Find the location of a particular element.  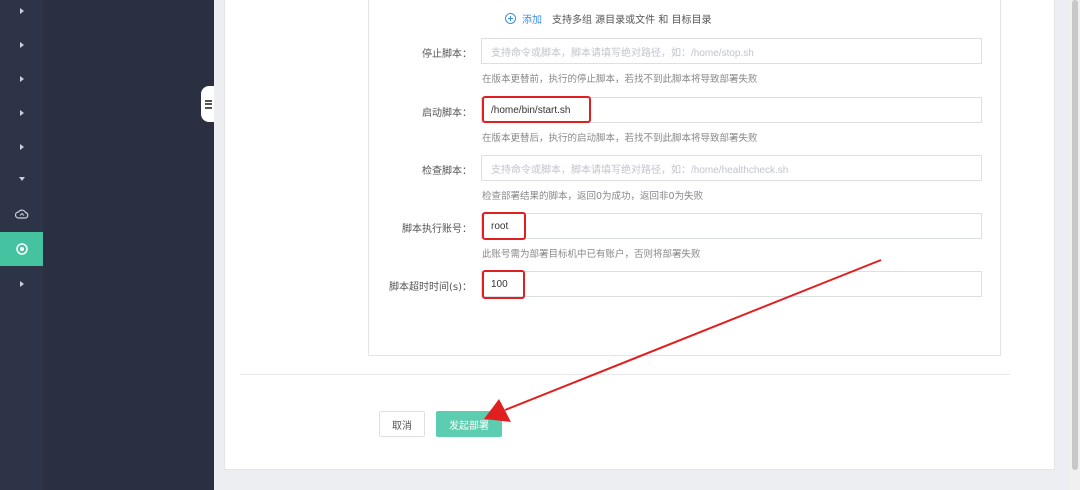

nav-item-cloud is located at coordinates (21, 214).